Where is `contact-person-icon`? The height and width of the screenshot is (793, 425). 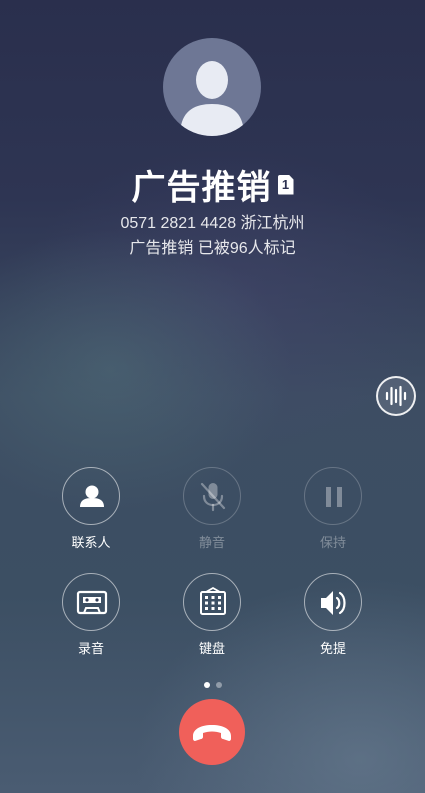 contact-person-icon is located at coordinates (92, 496).